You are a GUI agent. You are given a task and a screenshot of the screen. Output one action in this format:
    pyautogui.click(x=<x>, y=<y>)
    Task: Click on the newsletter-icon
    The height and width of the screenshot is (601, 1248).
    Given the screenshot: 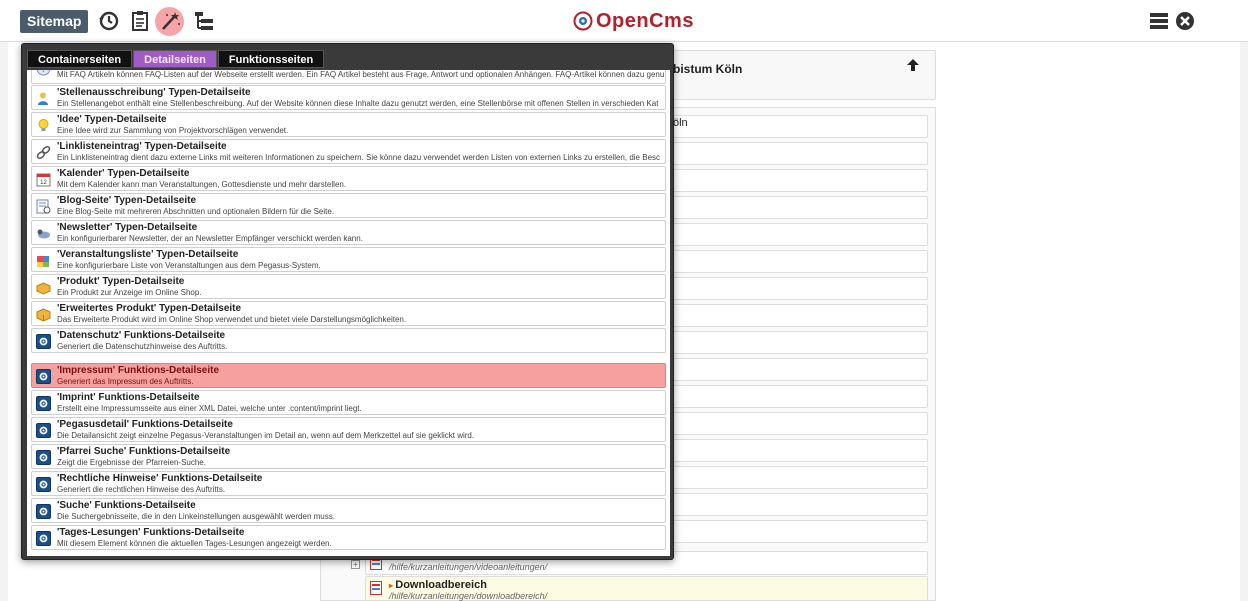 What is the action you would take?
    pyautogui.click(x=43, y=234)
    